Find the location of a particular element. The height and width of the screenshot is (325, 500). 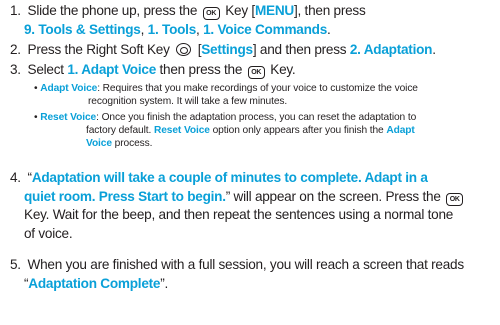

step-number: 4. is located at coordinates (15, 177).